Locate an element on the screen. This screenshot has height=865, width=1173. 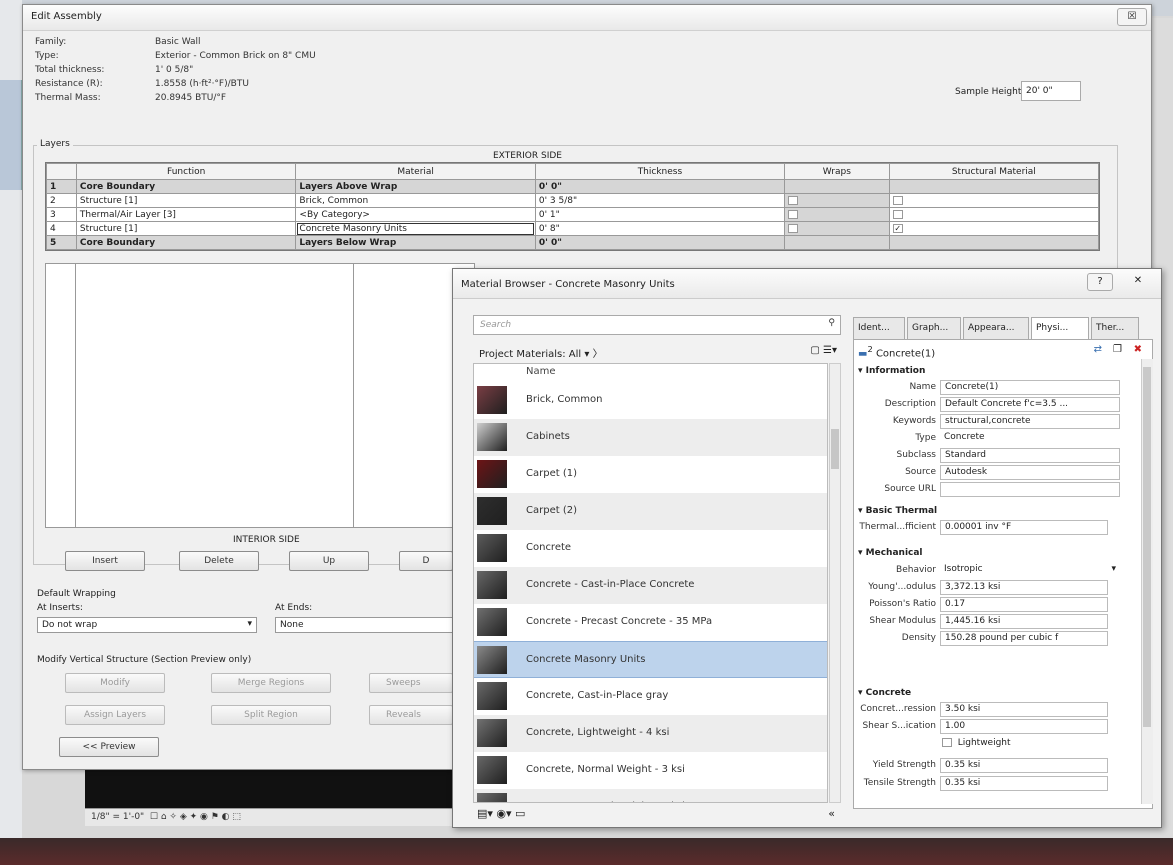
table-row: 5 Core Boundary Layers Below Wrap 0' 0" is located at coordinates (573, 242).